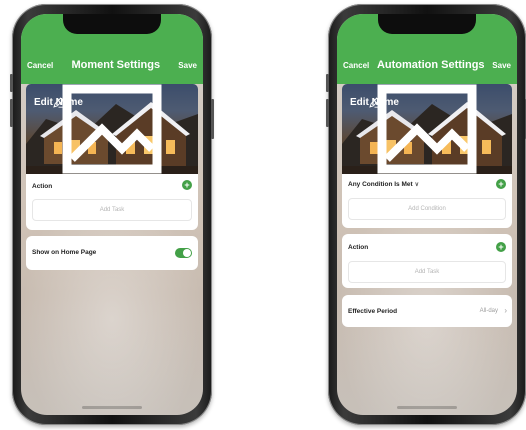 This screenshot has height=430, width=526. What do you see at coordinates (373, 311) in the screenshot?
I see `effective-period-label: Effective Period` at bounding box center [373, 311].